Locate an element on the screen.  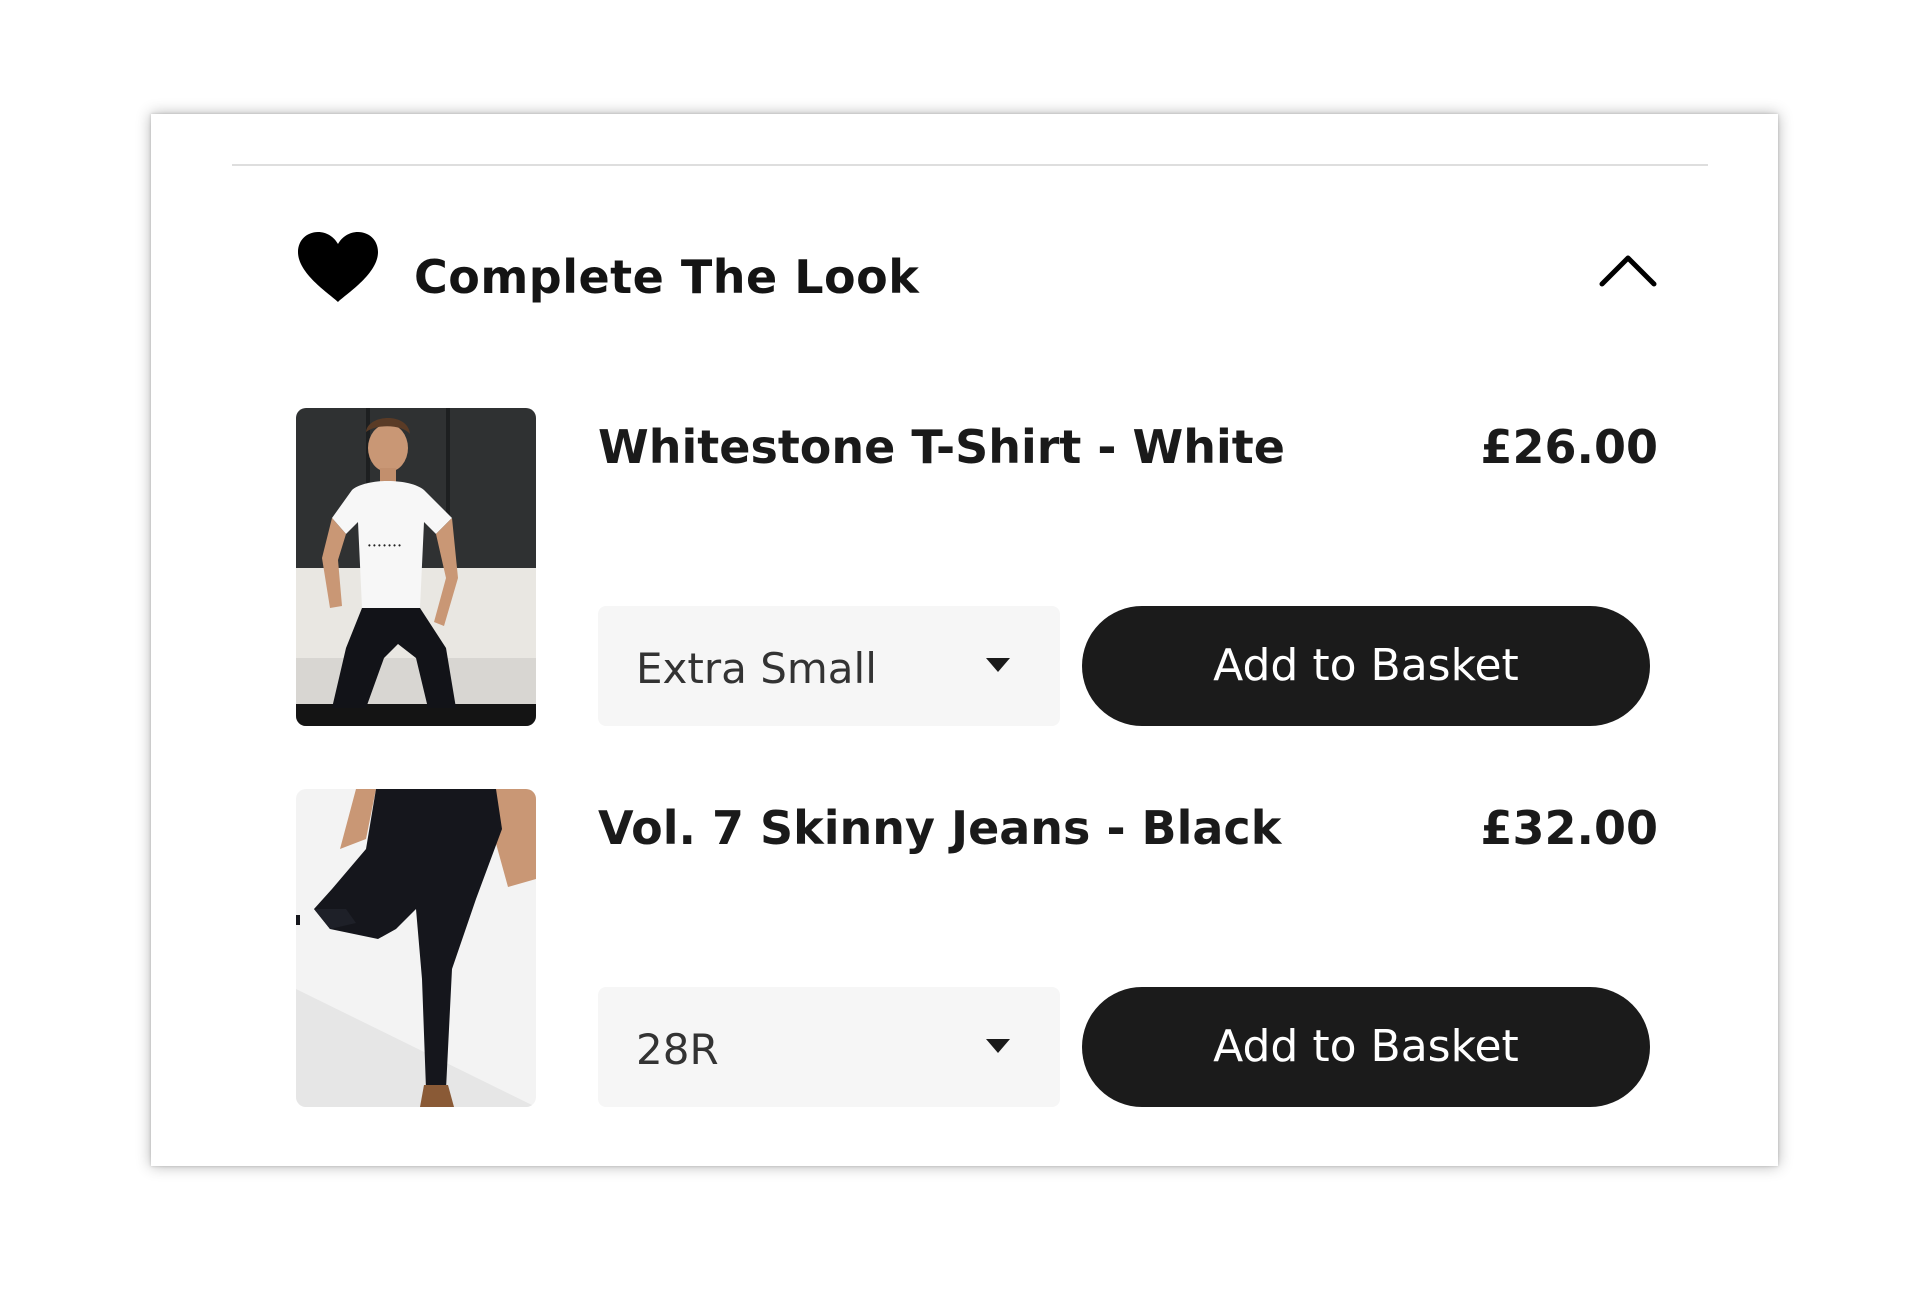
section-title: Complete The Look is located at coordinates (667, 277).